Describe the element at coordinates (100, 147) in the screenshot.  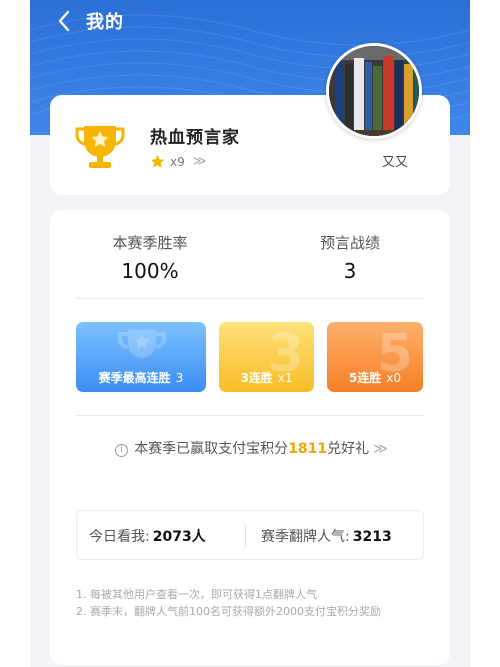
I see `trophy-icon` at that location.